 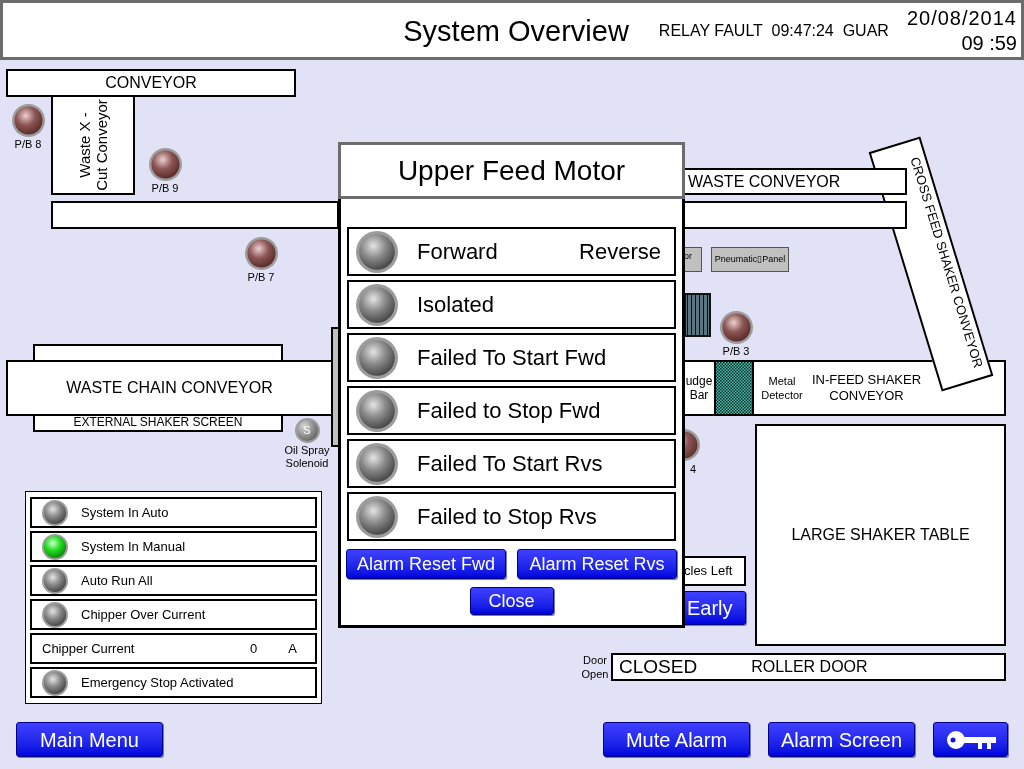 I want to click on key-button, so click(x=970, y=739).